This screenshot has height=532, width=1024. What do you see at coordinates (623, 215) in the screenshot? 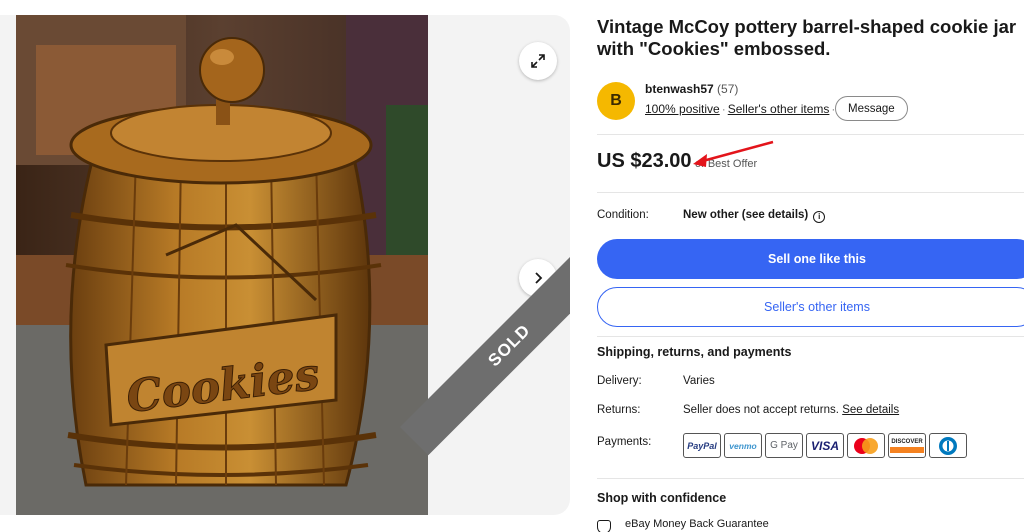
I see `condition-label: Condition:` at bounding box center [623, 215].